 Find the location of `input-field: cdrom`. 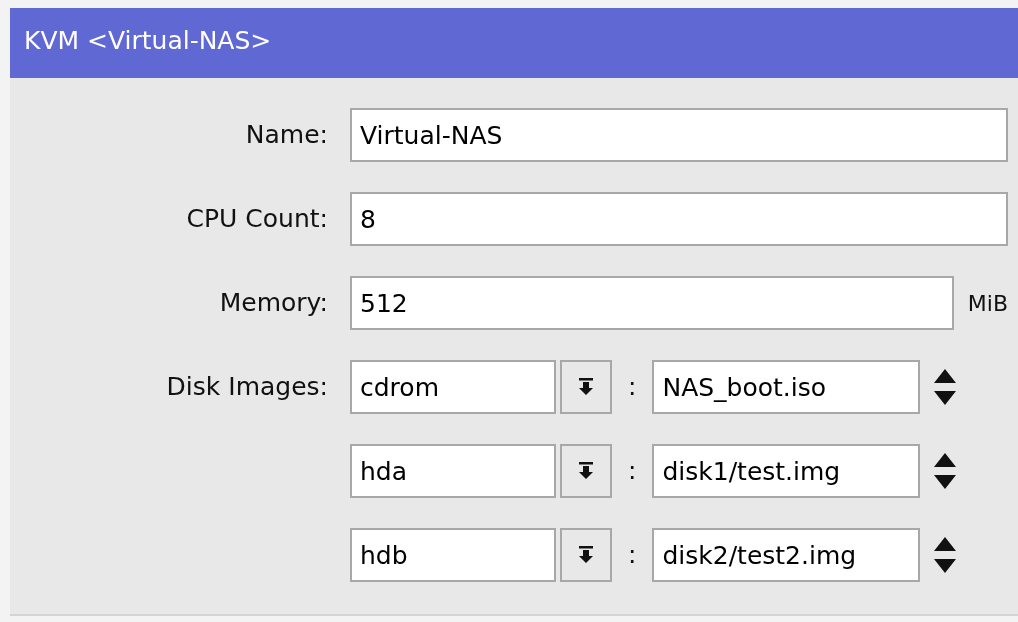

input-field: cdrom is located at coordinates (453, 387).